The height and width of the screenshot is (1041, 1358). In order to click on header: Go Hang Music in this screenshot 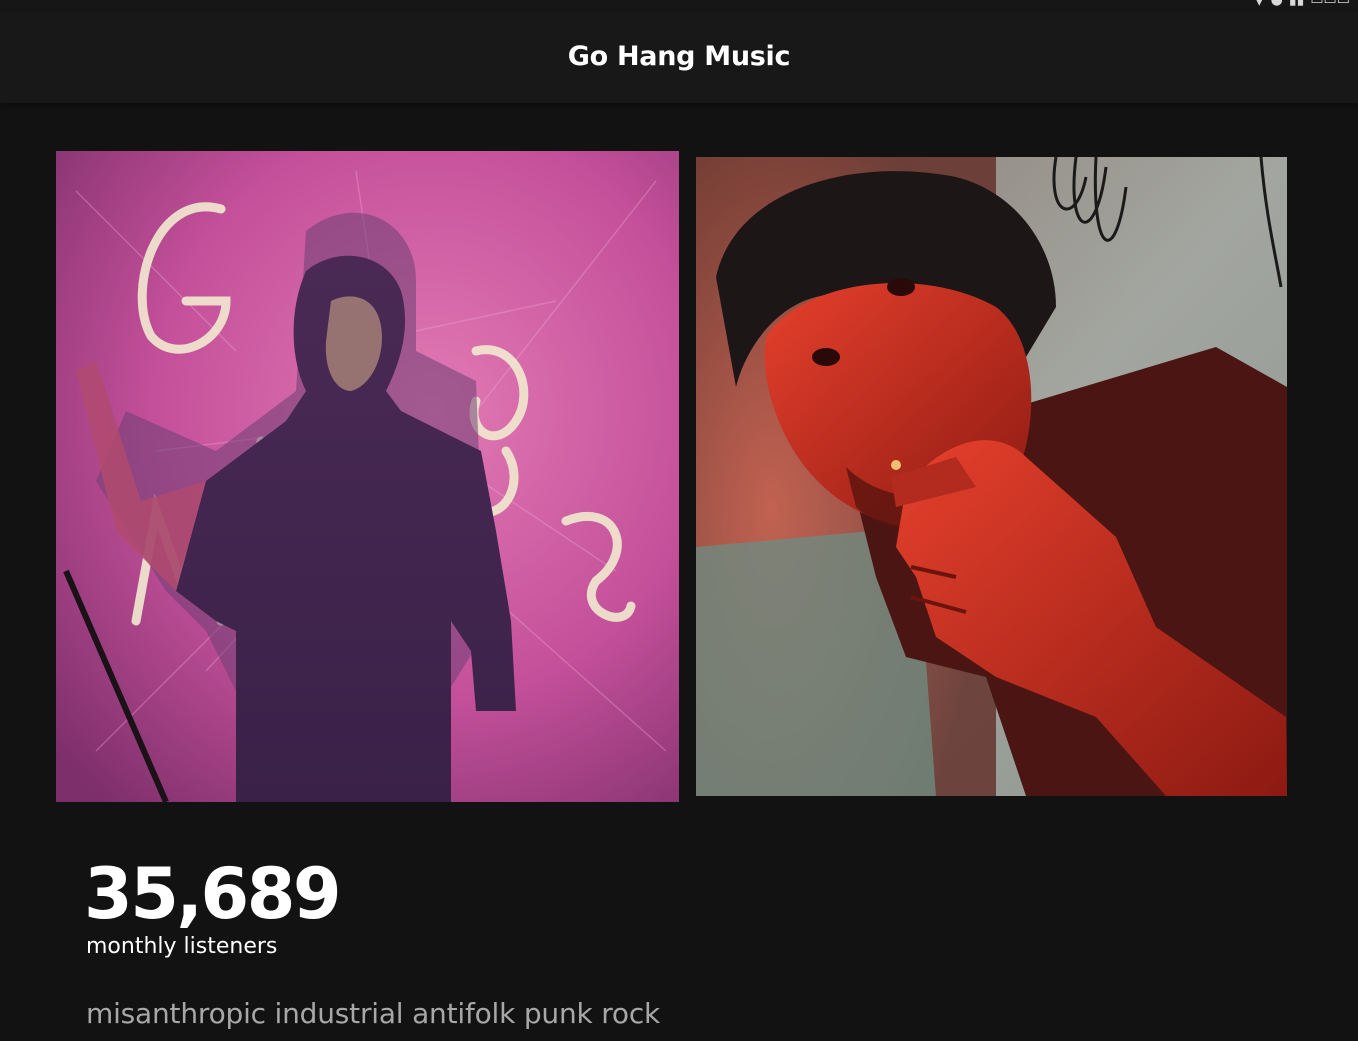, I will do `click(679, 57)`.